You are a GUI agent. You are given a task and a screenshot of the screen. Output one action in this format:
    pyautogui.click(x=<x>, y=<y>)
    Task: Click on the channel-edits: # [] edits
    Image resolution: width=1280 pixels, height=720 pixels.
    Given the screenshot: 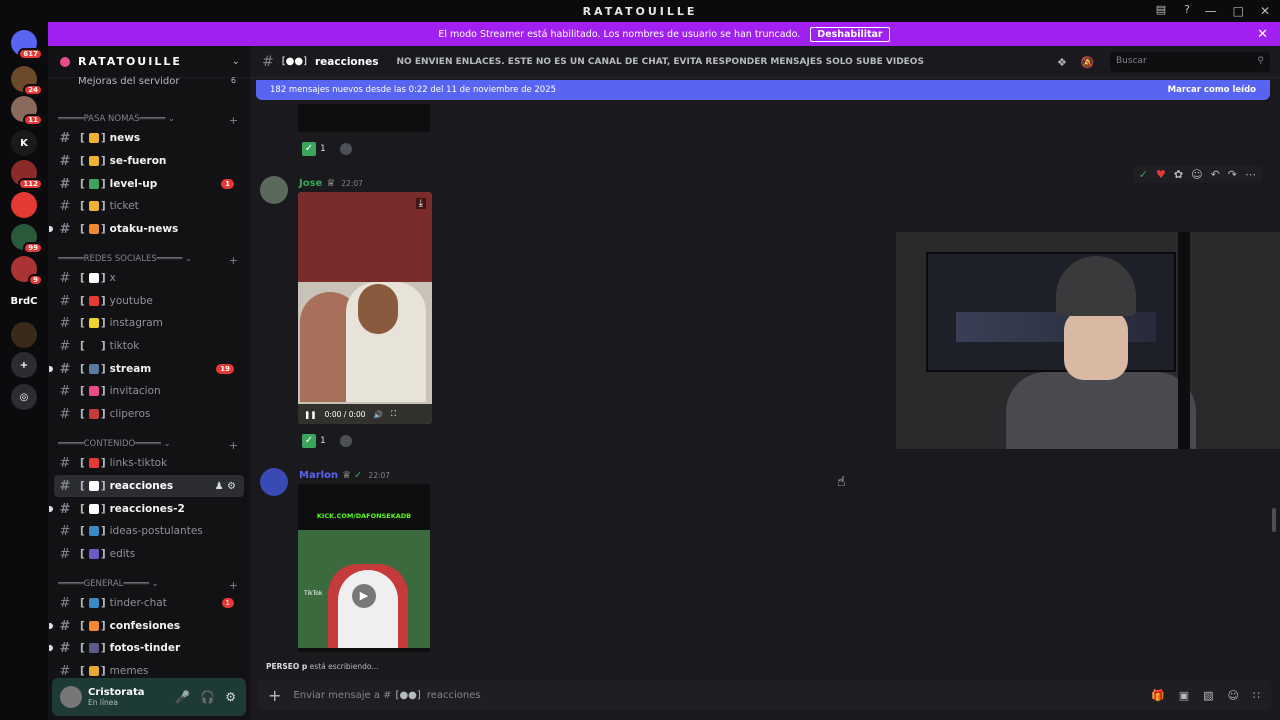 What is the action you would take?
    pyautogui.click(x=149, y=554)
    